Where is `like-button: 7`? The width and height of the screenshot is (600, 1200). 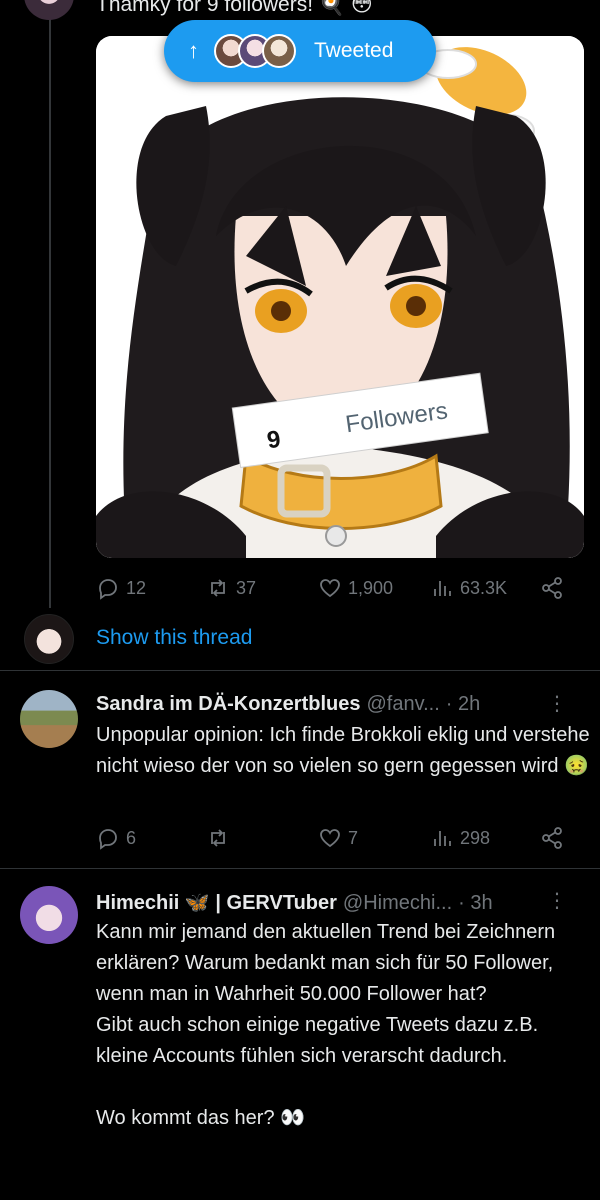
like-button: 7 is located at coordinates (338, 838).